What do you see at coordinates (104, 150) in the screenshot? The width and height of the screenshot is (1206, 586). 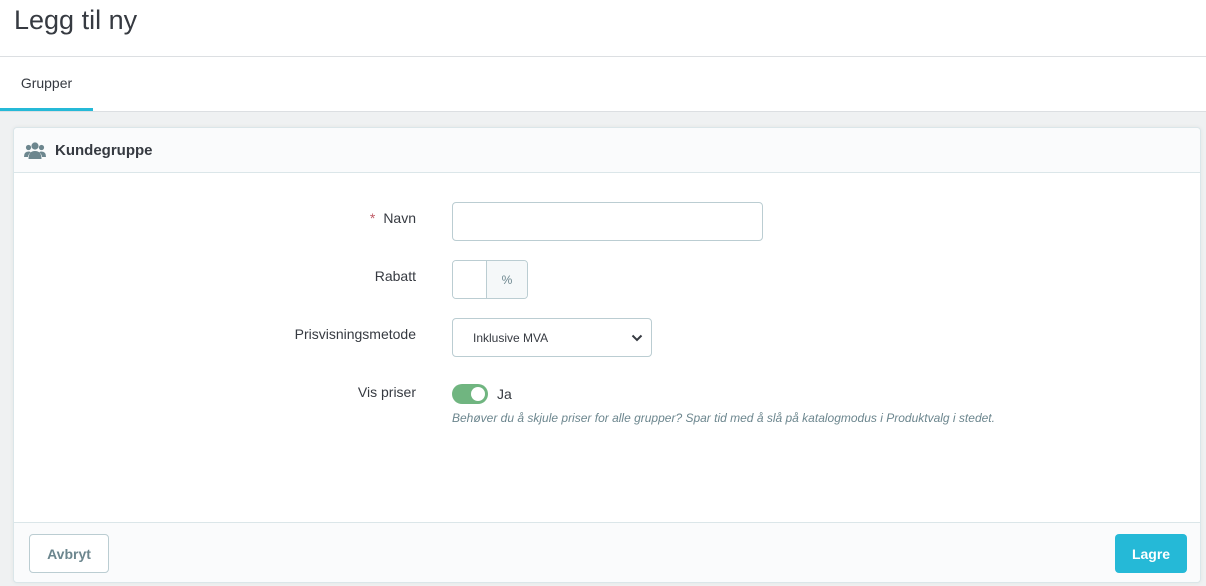 I see `card-title: Kundegruppe` at bounding box center [104, 150].